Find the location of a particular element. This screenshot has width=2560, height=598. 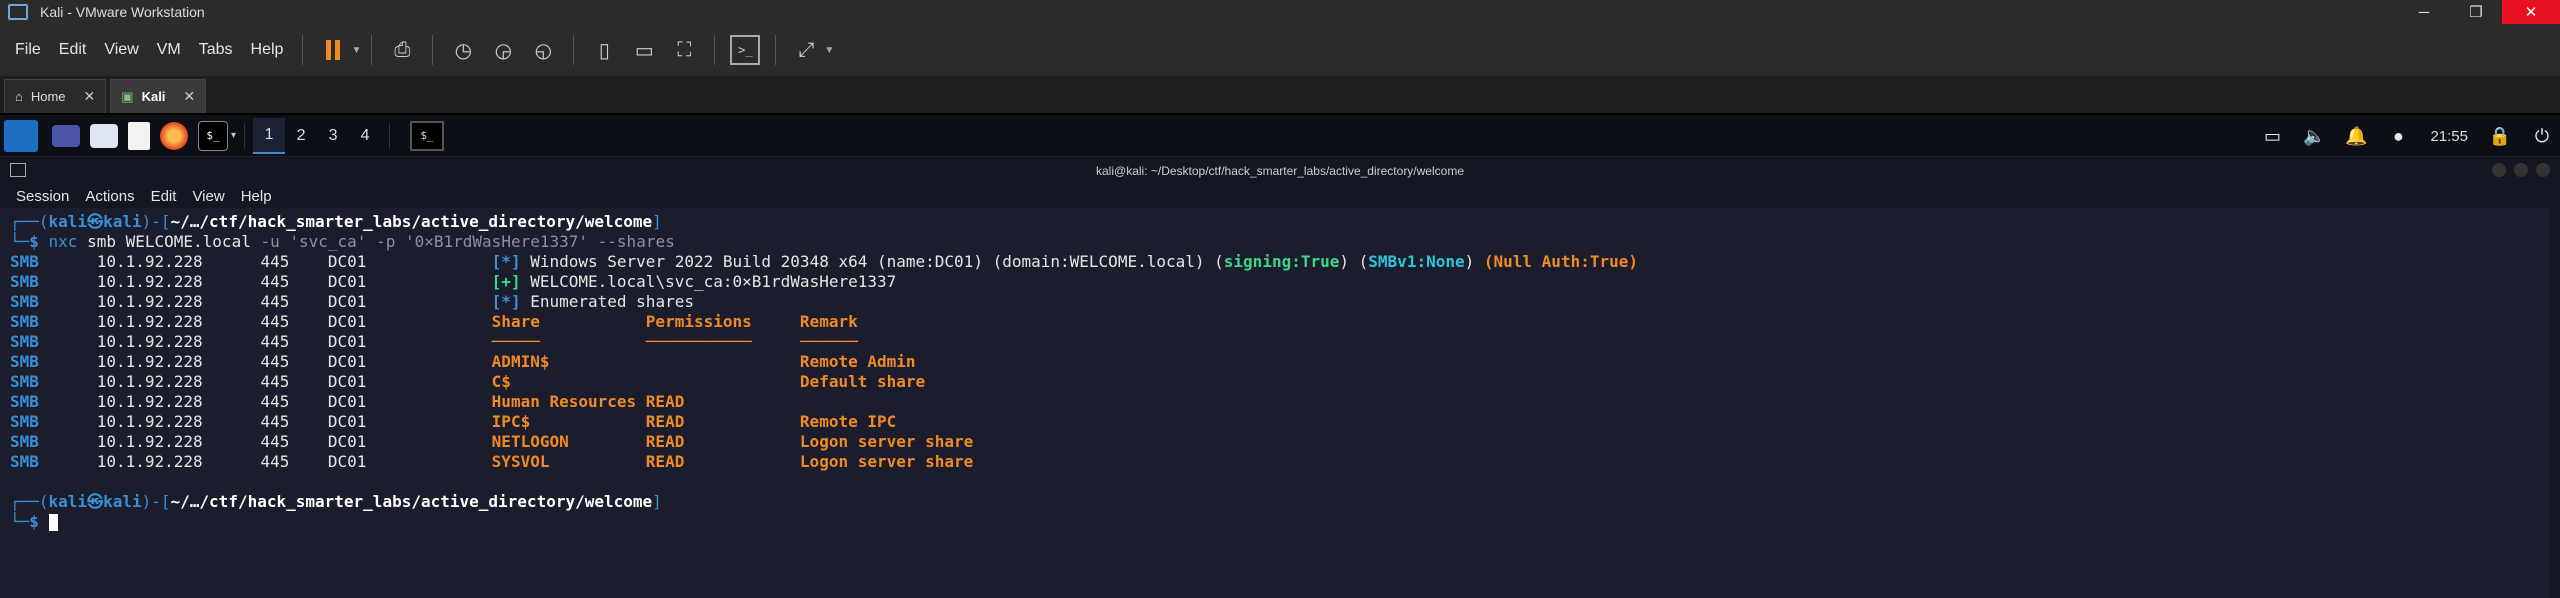

share-remark: Remote Admin is located at coordinates (857, 361).